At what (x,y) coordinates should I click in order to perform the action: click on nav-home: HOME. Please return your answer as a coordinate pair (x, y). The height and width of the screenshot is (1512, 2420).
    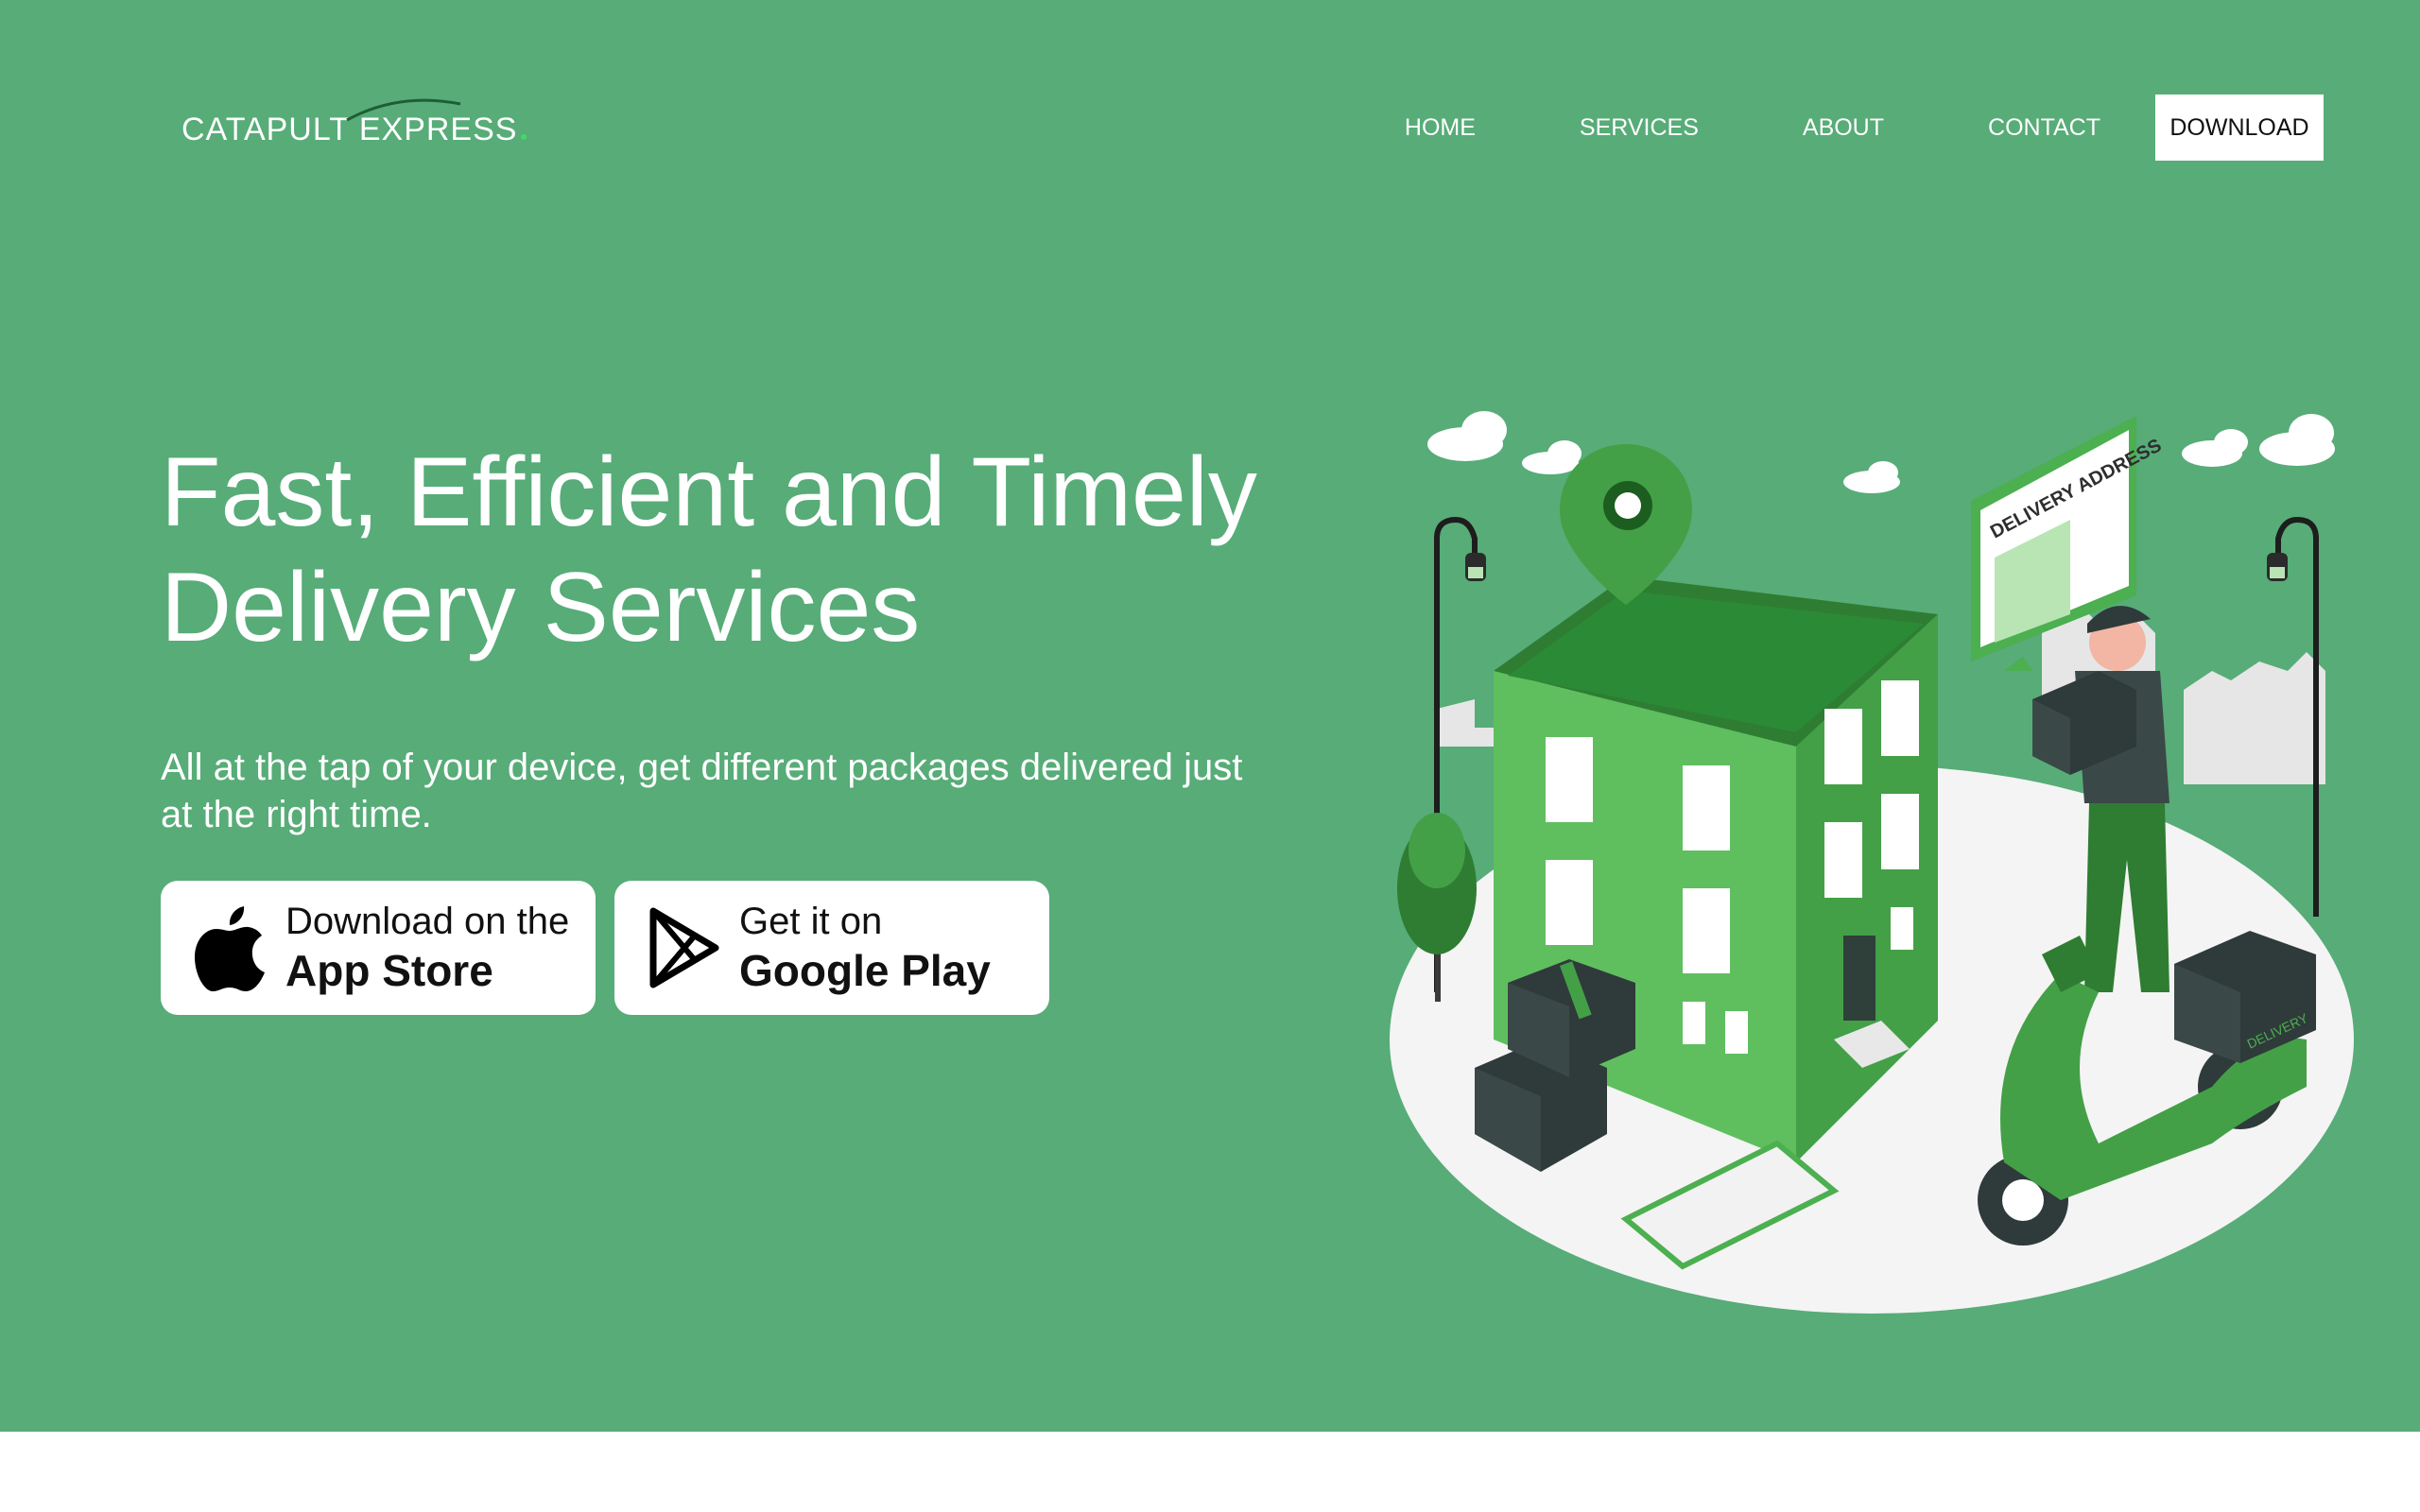
    Looking at the image, I should click on (1440, 128).